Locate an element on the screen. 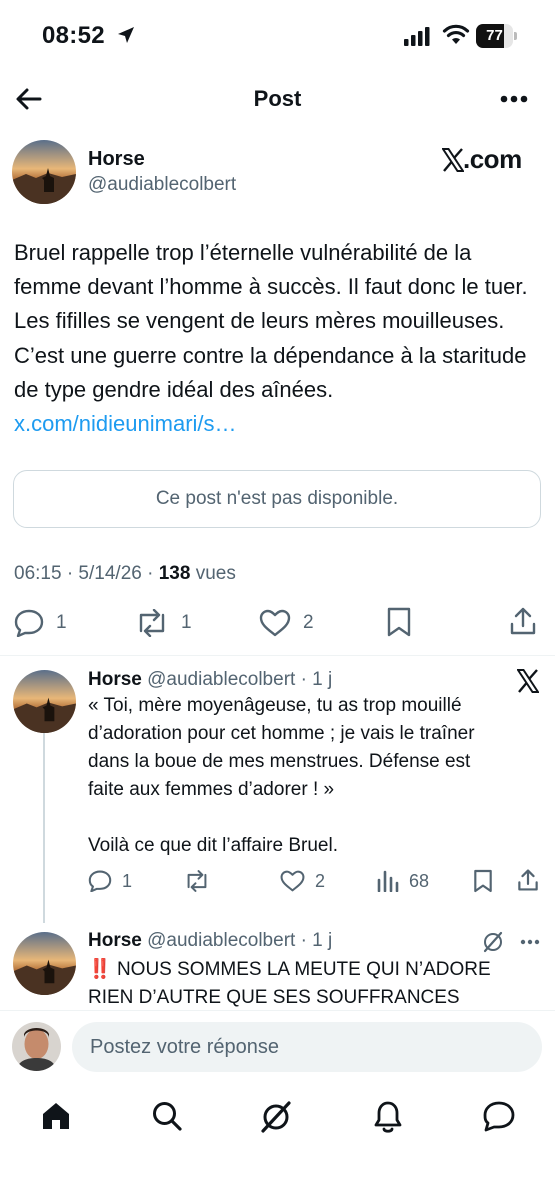  repost-count: 1 is located at coordinates (186, 622).